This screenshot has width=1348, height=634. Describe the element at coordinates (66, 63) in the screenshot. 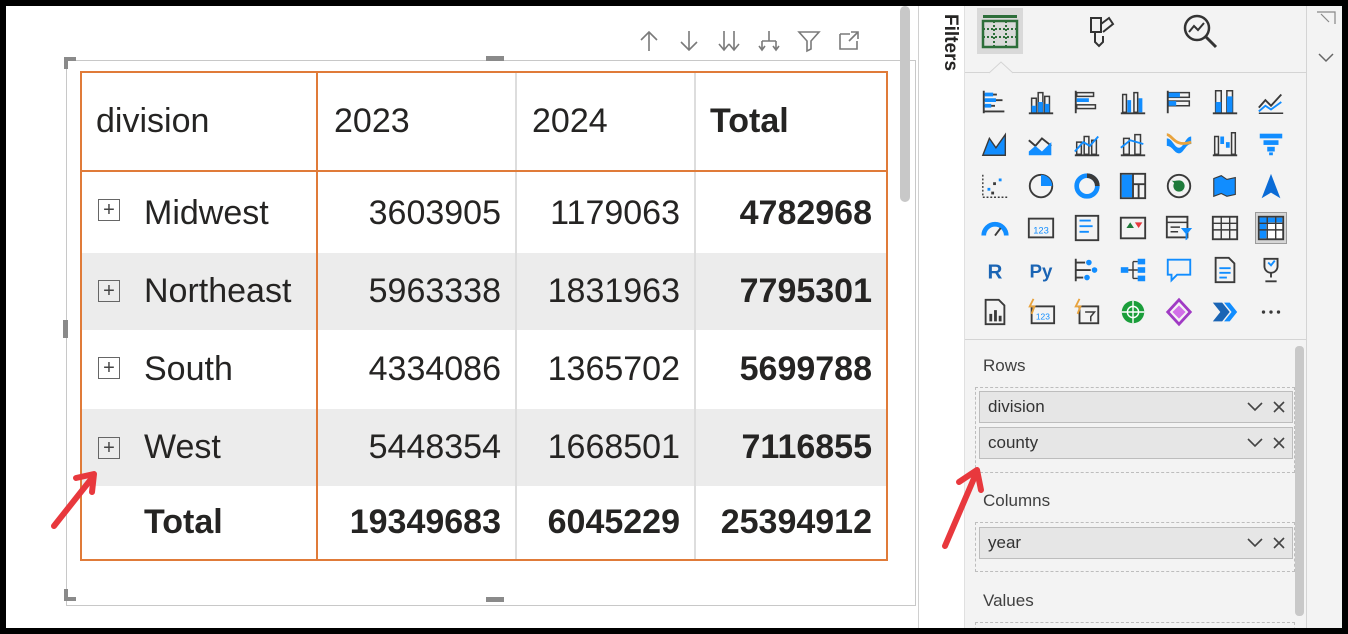

I see `resize-handle-corner-tl-v` at that location.